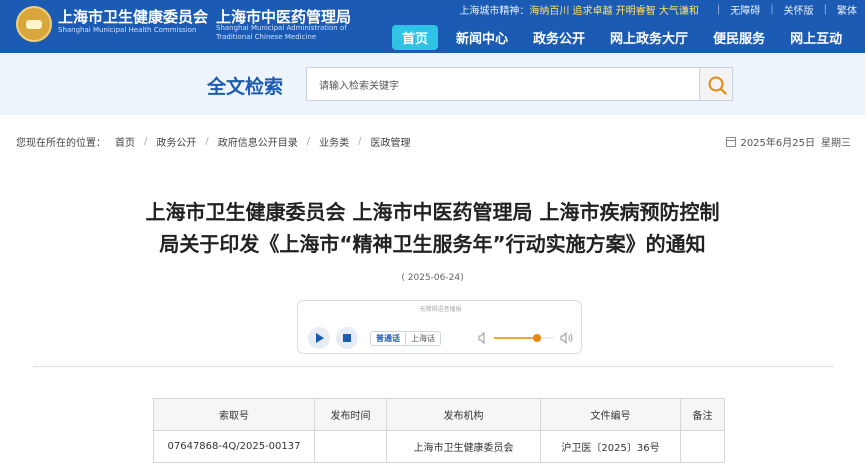  I want to click on breadcrumb-prefix: 您现在所在的位置：, so click(61, 143).